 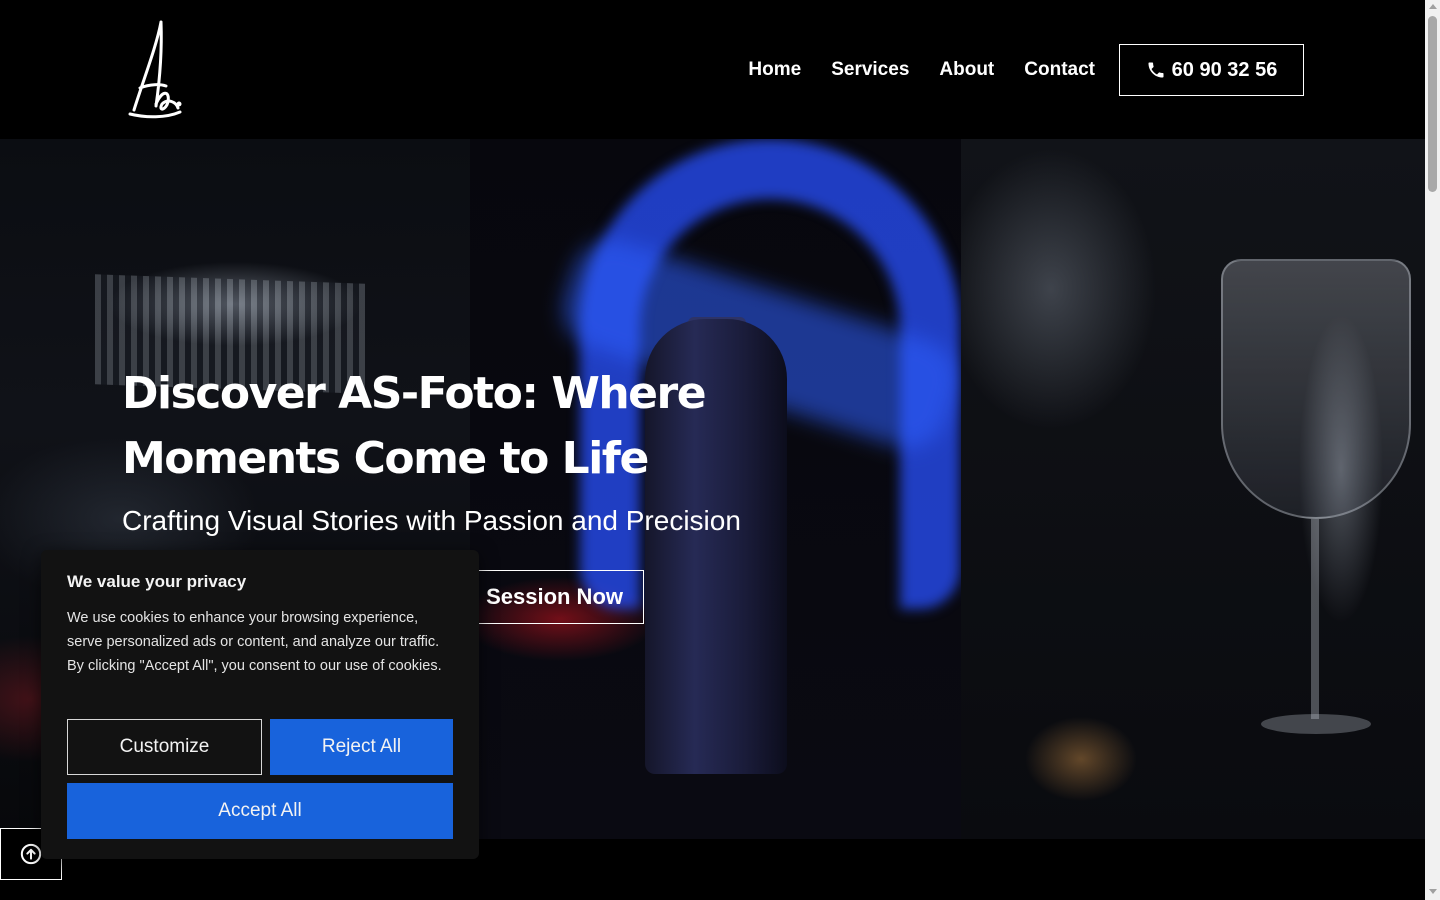 I want to click on phone-number: 60 90 32 56, so click(x=1224, y=69).